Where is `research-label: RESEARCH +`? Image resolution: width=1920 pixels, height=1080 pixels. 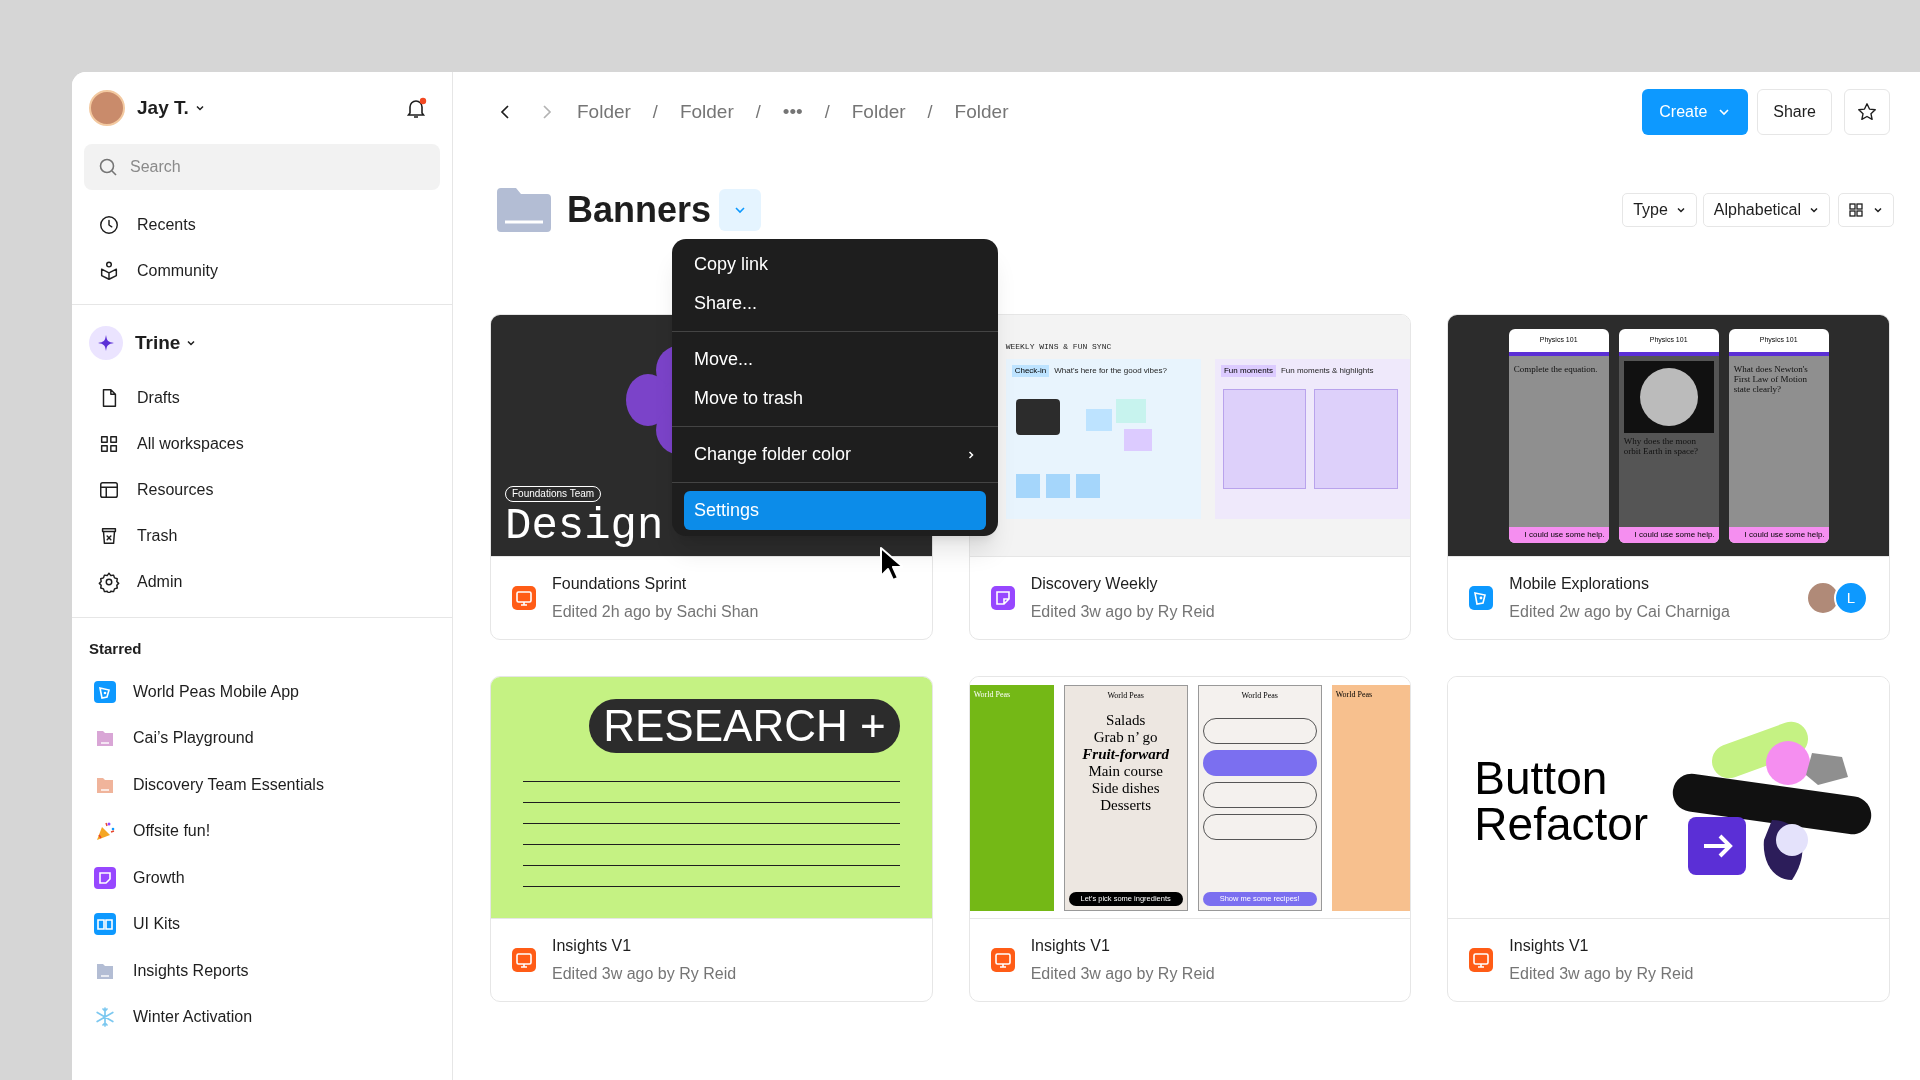 research-label: RESEARCH + is located at coordinates (744, 726).